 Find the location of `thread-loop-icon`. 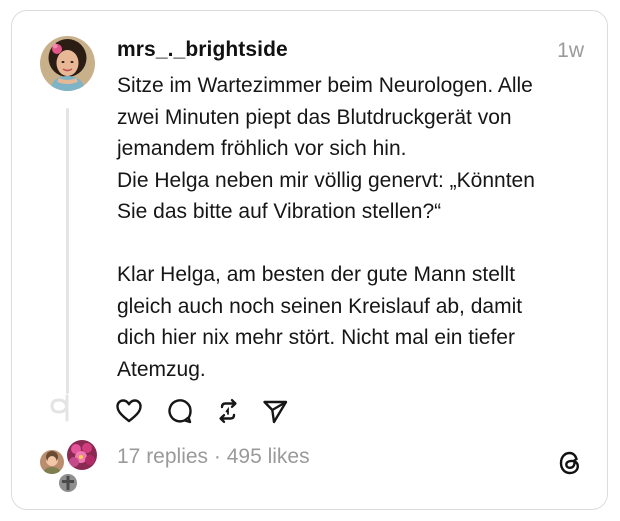

thread-loop-icon is located at coordinates (62, 407).